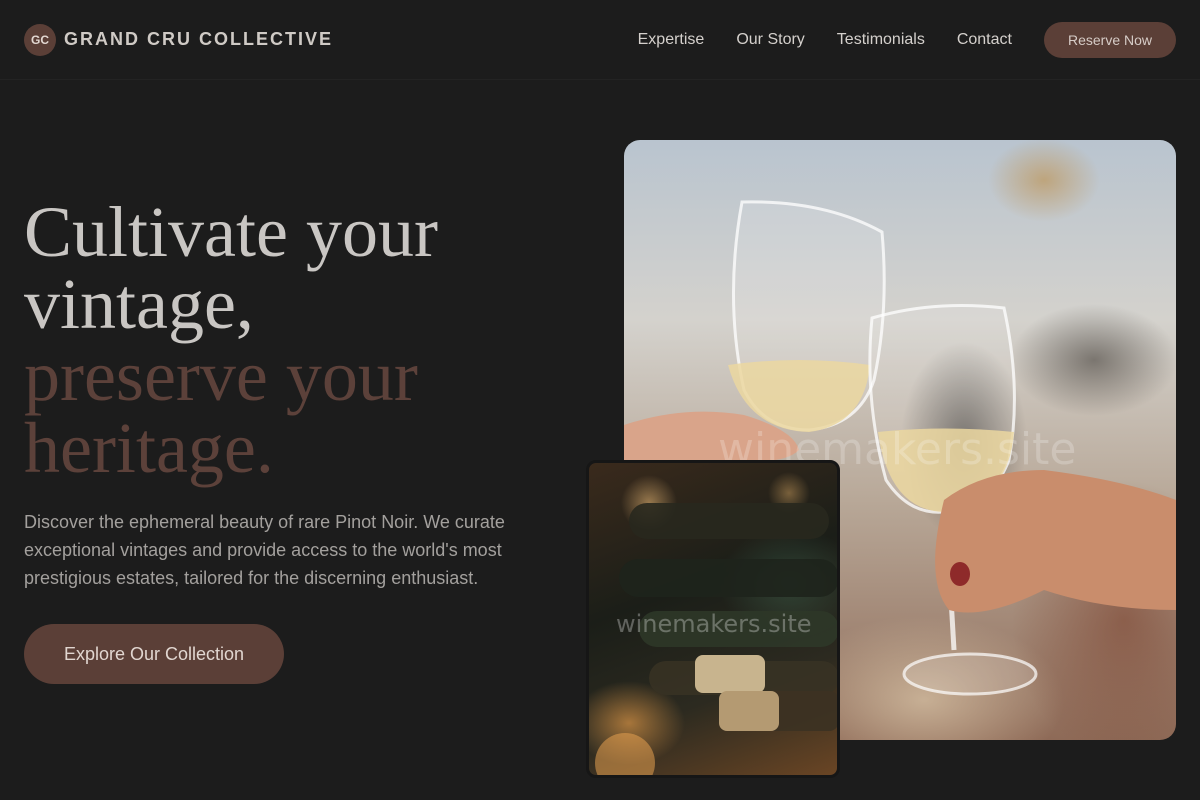 This screenshot has height=800, width=1200. Describe the element at coordinates (139, 304) in the screenshot. I see `hero-title-line-2: vintage,` at that location.